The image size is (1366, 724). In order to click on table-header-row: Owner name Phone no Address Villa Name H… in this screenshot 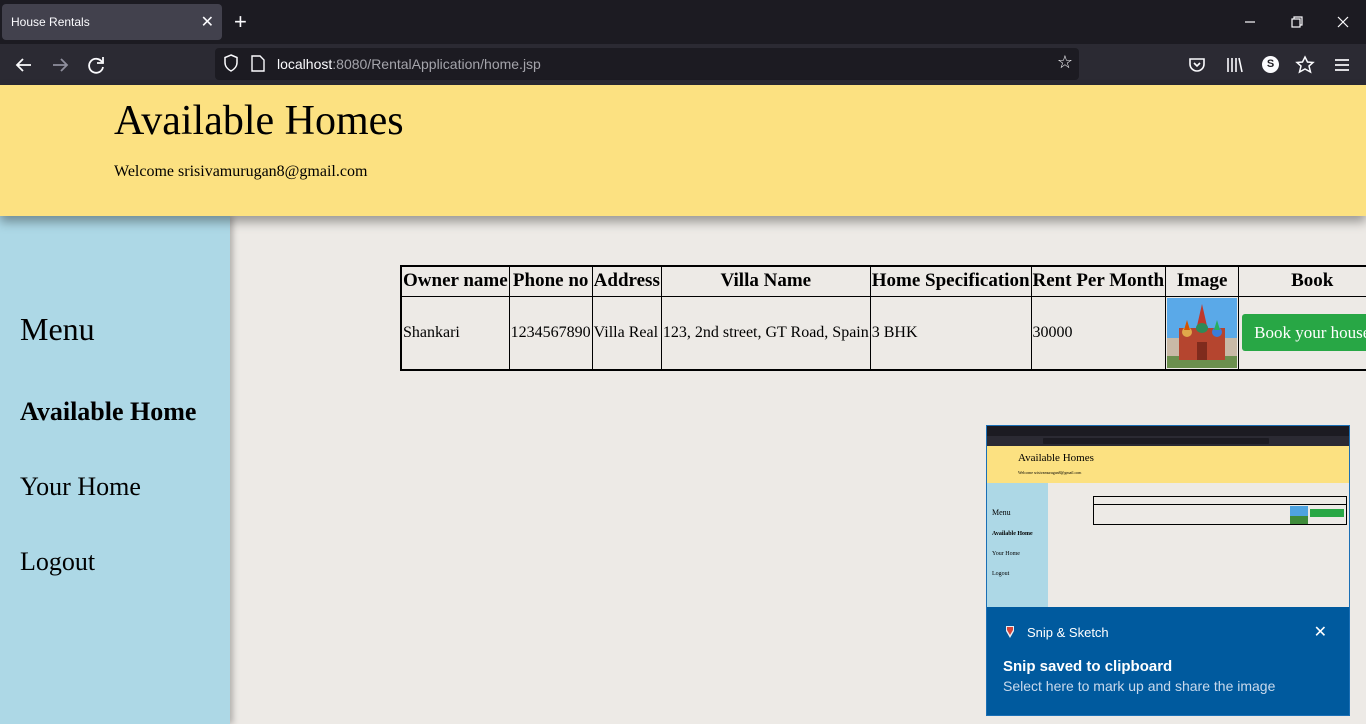, I will do `click(883, 281)`.